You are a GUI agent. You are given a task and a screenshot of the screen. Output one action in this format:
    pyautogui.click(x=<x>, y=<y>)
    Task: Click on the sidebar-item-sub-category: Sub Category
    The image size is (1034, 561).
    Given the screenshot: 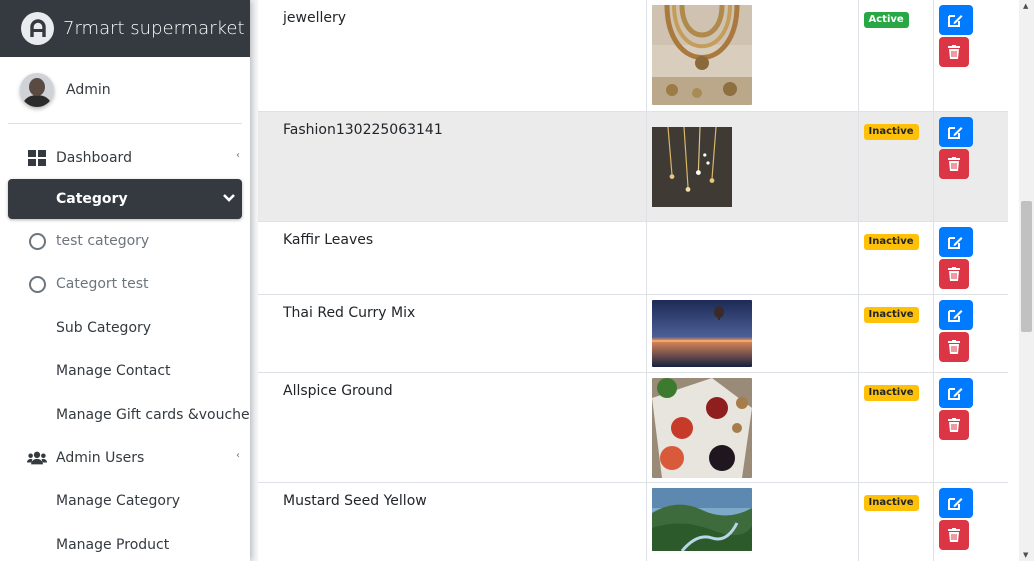 What is the action you would take?
    pyautogui.click(x=125, y=327)
    